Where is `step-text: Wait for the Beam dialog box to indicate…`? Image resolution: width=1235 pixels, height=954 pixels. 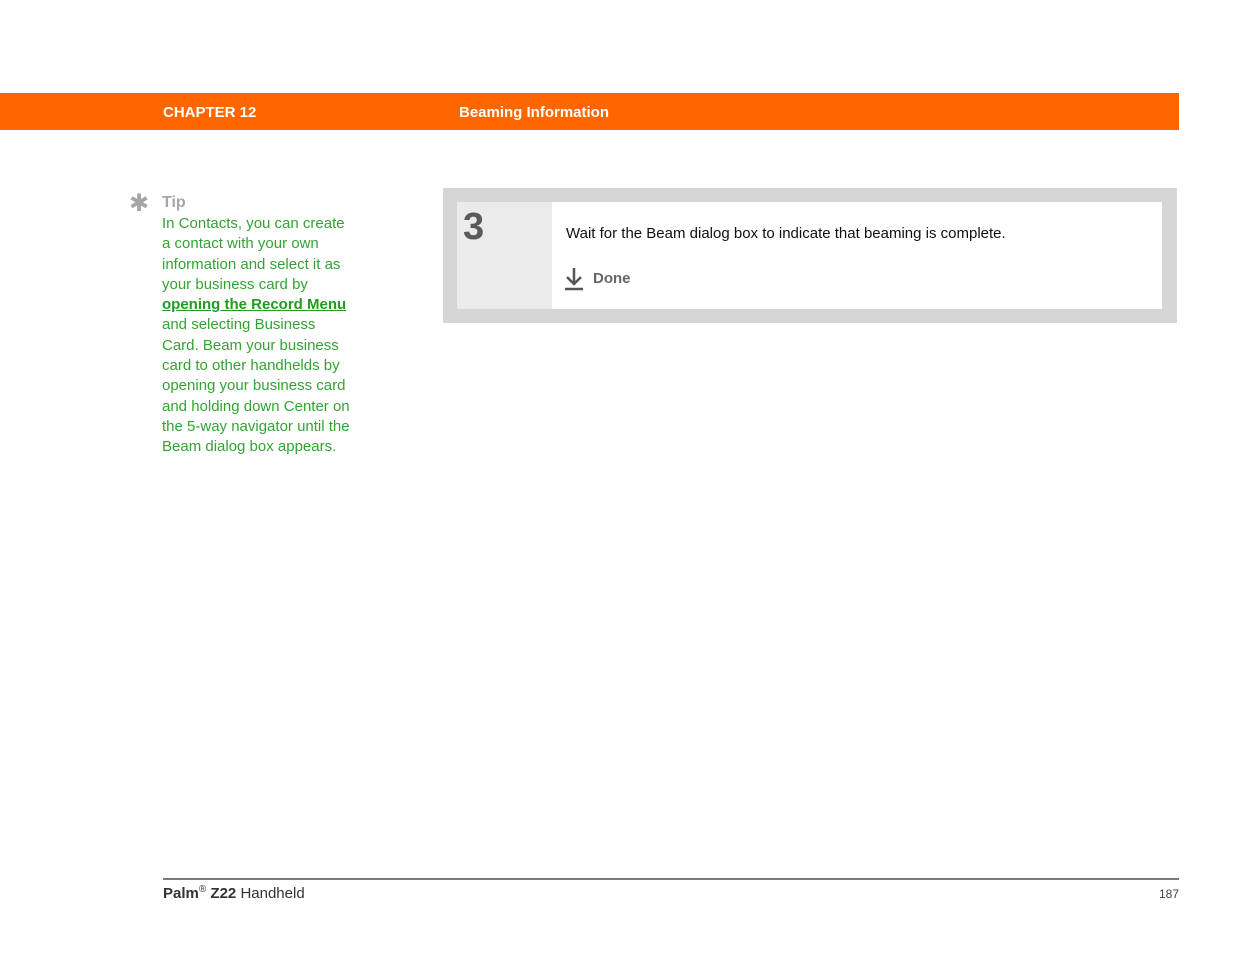 step-text: Wait for the Beam dialog box to indicate… is located at coordinates (786, 233).